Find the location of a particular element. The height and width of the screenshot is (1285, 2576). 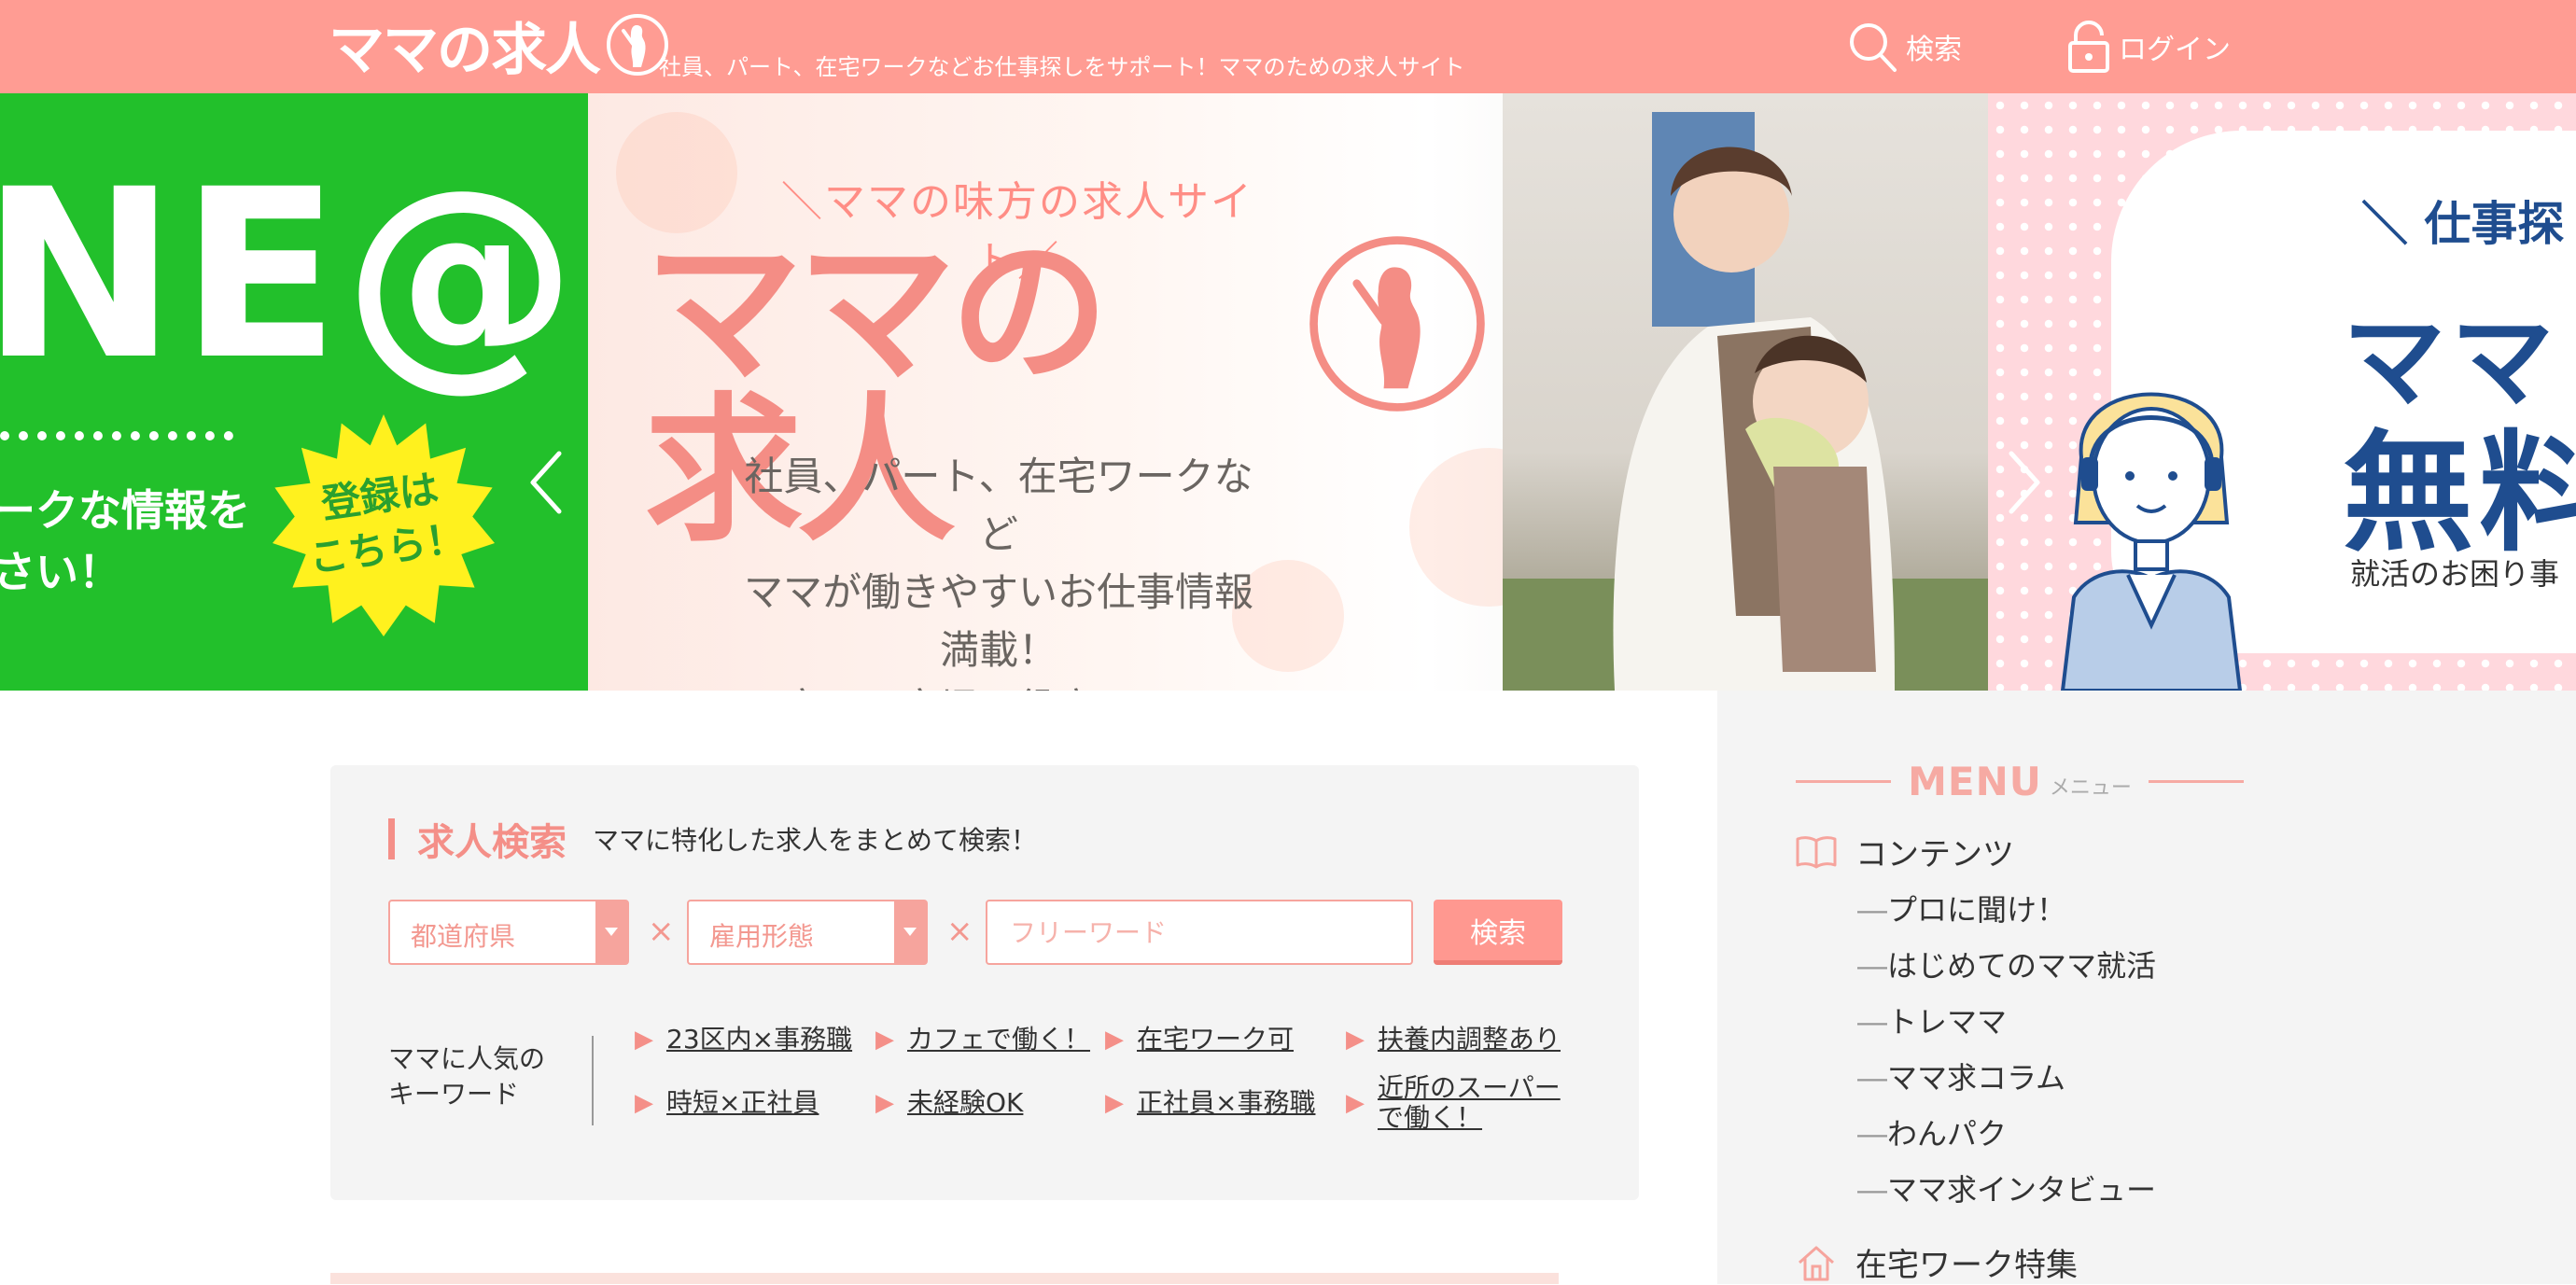

search-button: 検索 is located at coordinates (1498, 932).